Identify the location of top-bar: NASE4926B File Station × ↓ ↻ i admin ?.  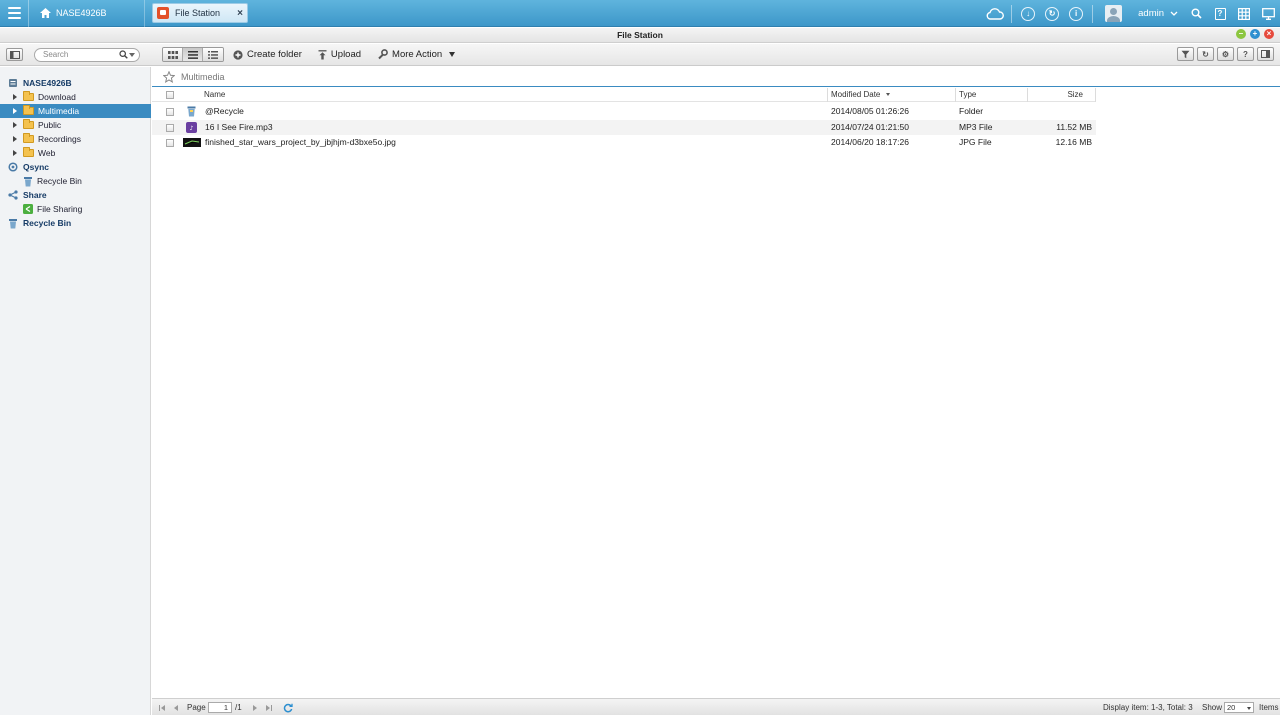
(640, 13).